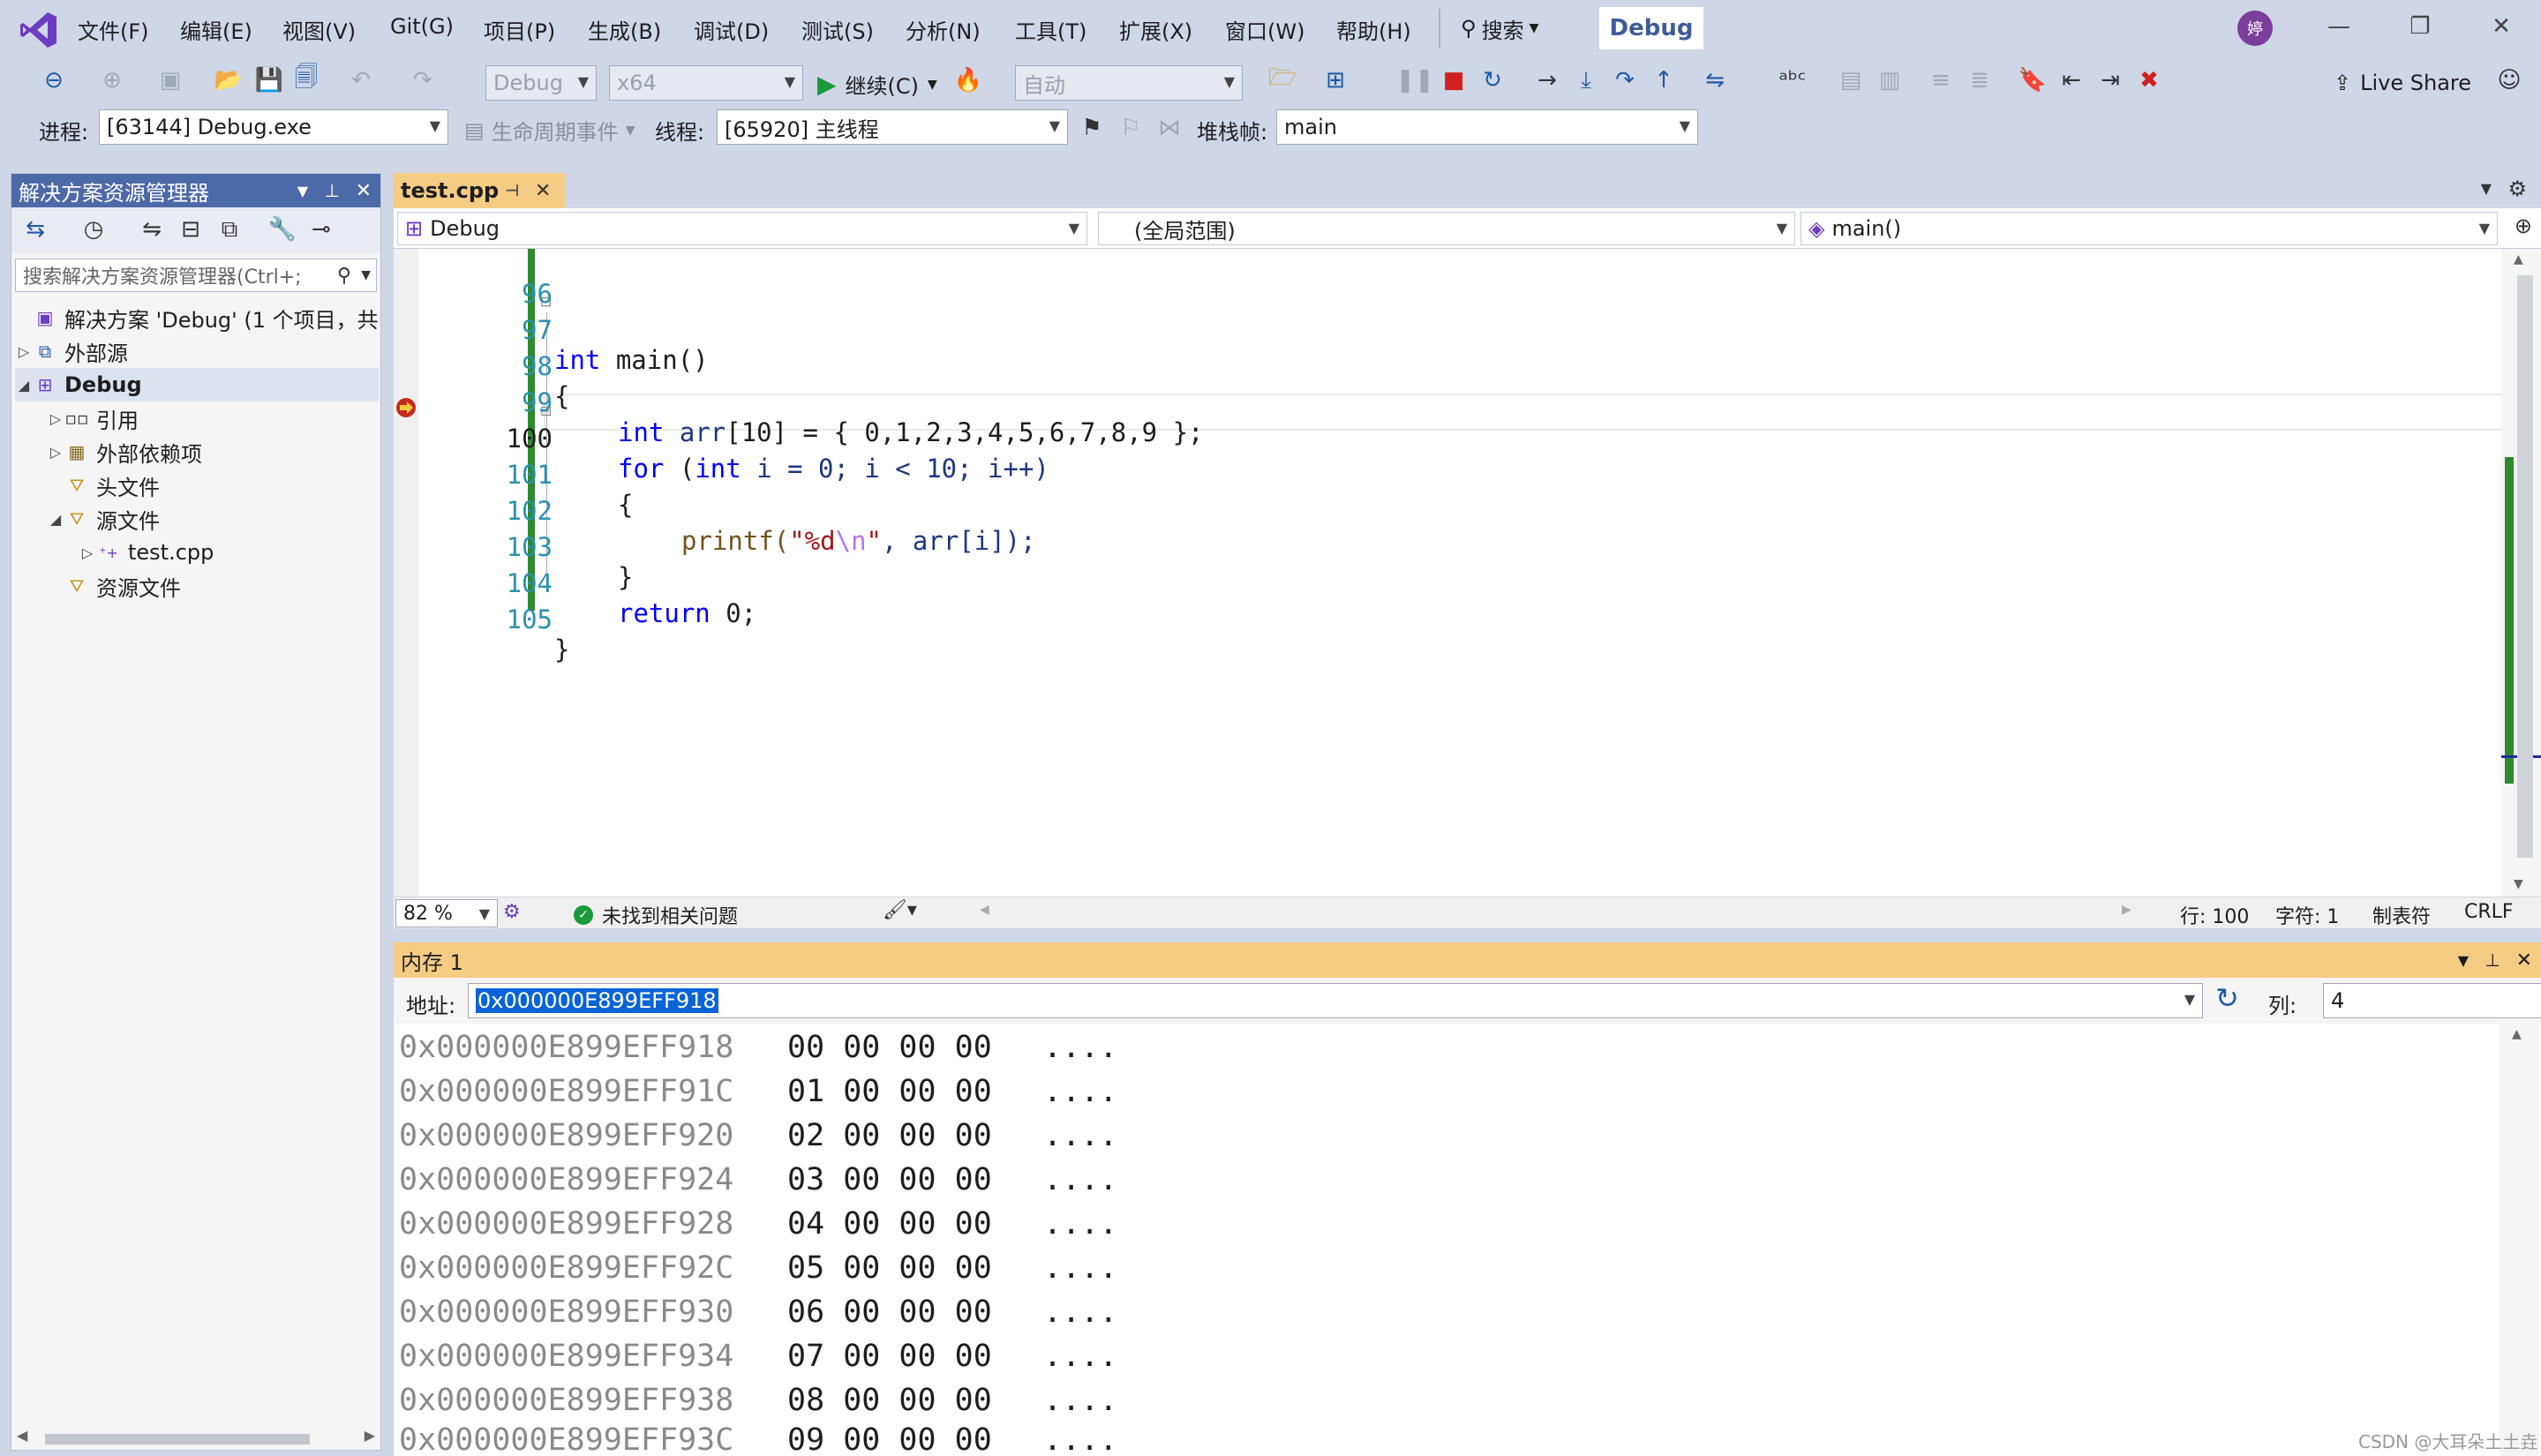 Image resolution: width=2541 pixels, height=1456 pixels. Describe the element at coordinates (423, 80) in the screenshot. I see `redo-icon: ↷` at that location.